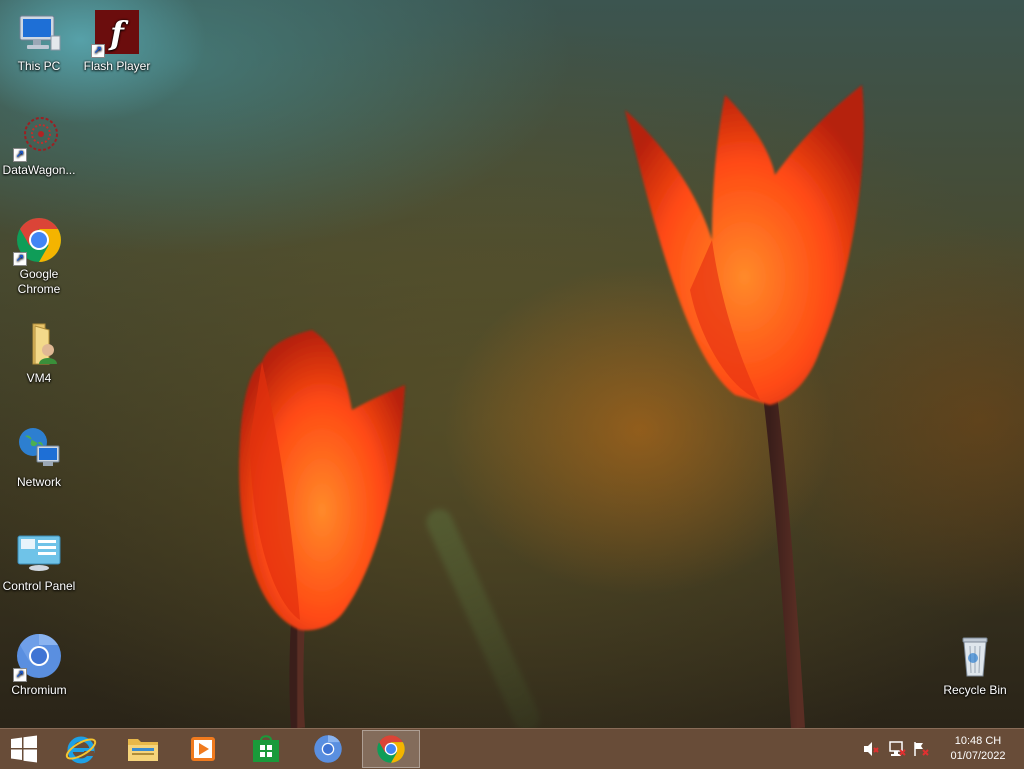  What do you see at coordinates (39, 586) in the screenshot?
I see `desktop-icon-label: Control Panel` at bounding box center [39, 586].